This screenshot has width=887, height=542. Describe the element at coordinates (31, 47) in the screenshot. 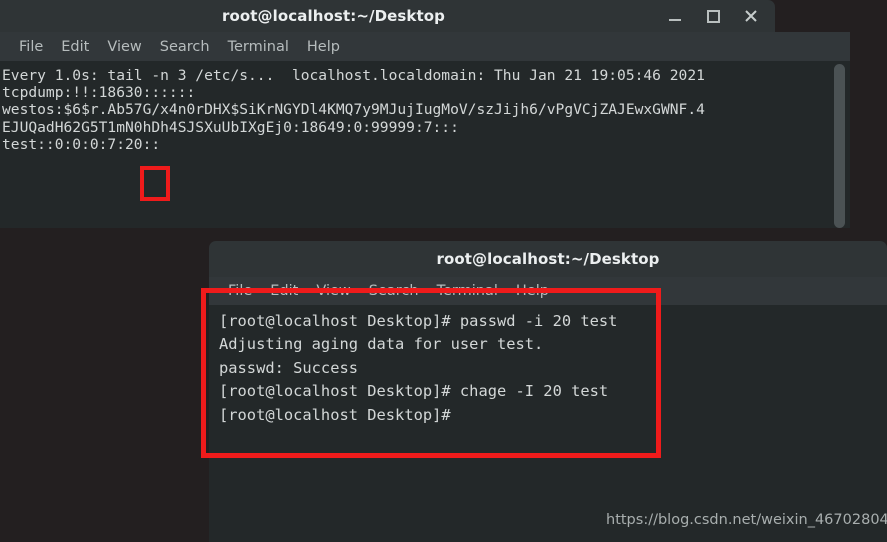

I see `menu-file-back: File` at that location.